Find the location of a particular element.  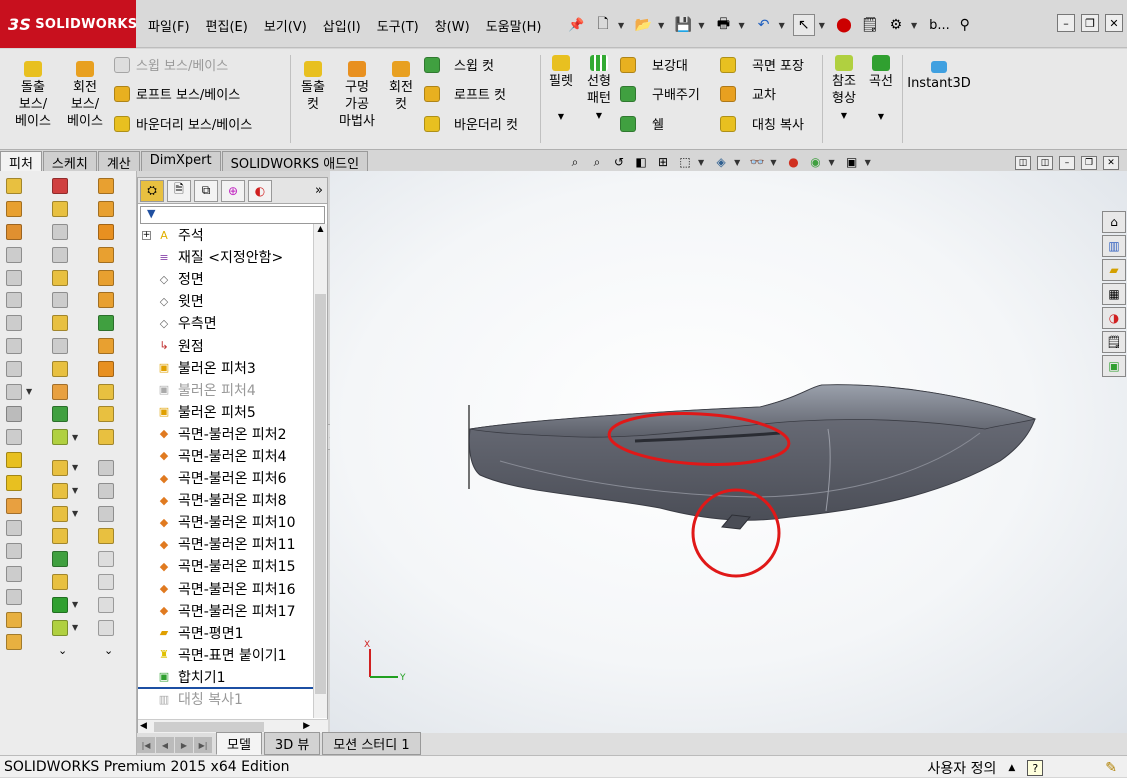

menu-insert: 삽입(I) is located at coordinates (342, 25).